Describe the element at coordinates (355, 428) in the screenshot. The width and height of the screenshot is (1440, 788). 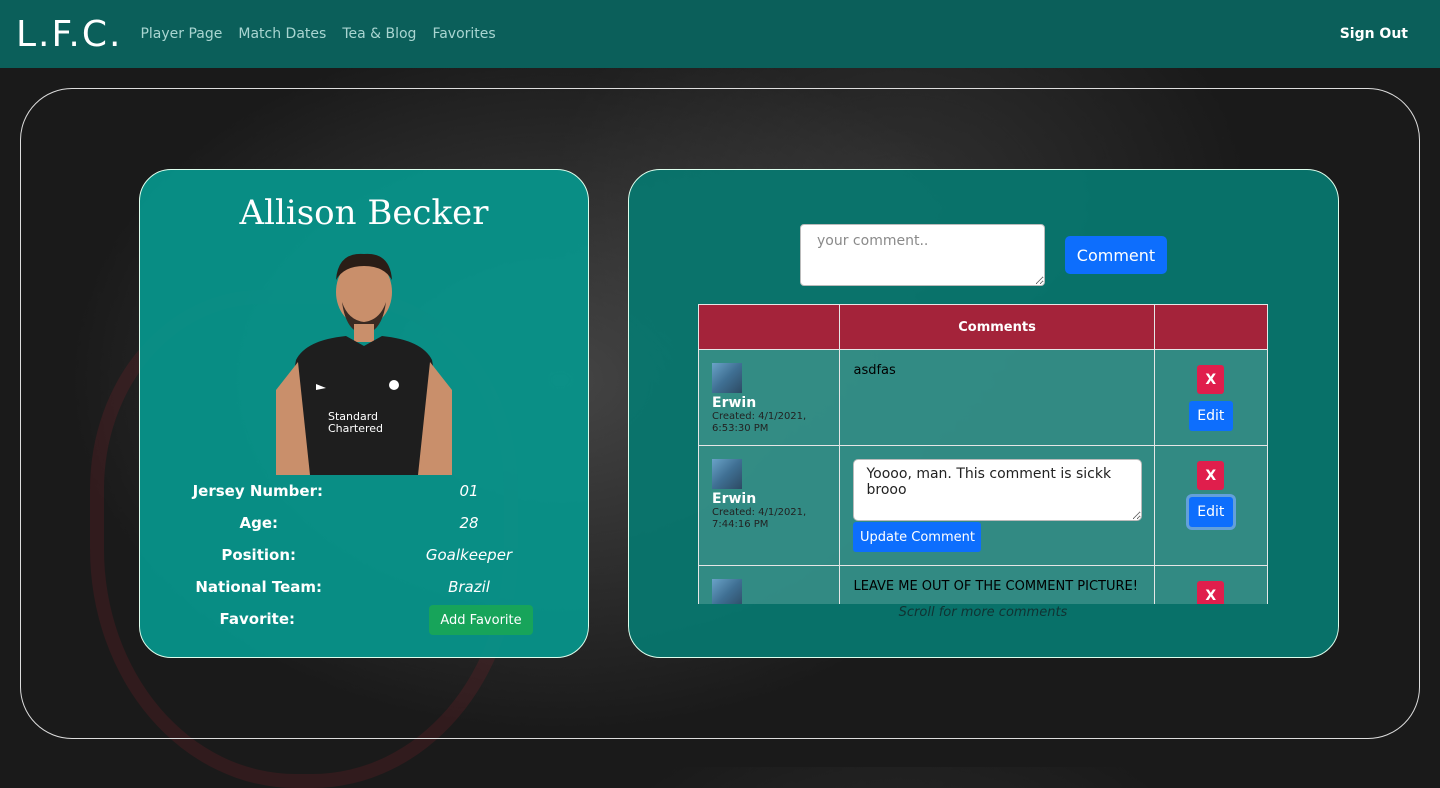
I see `svg-text: Chartered` at that location.